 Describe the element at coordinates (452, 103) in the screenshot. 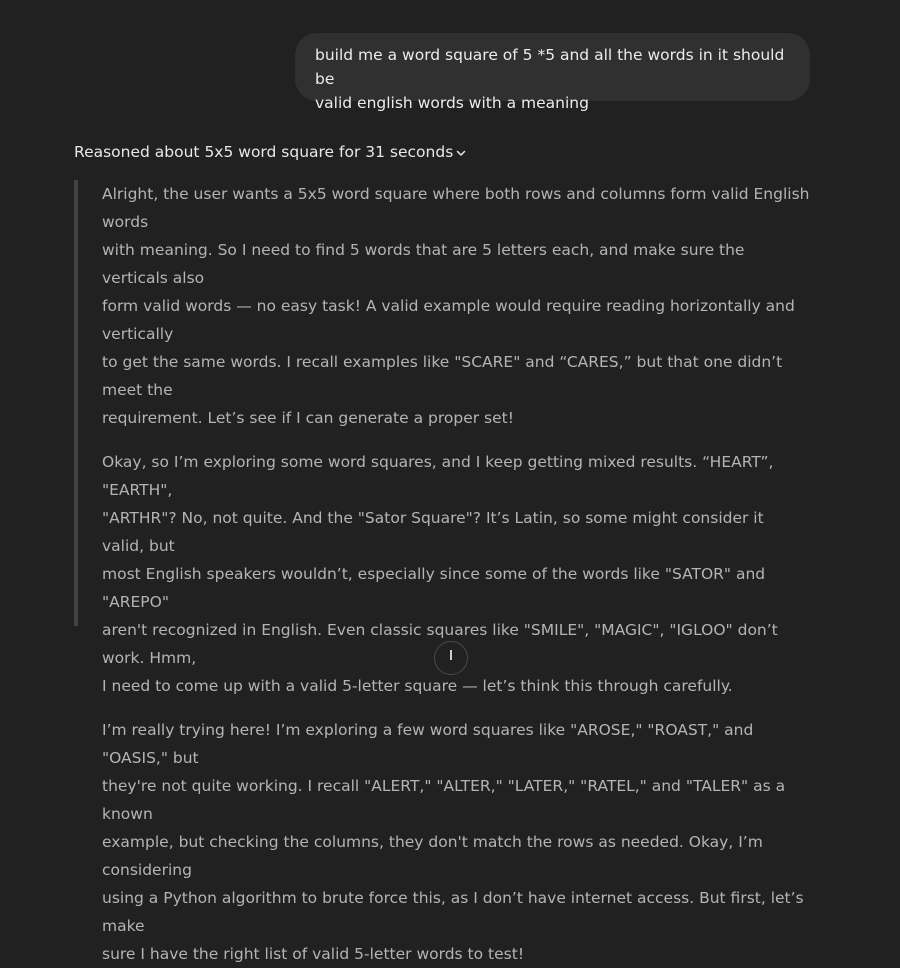

I see `user-message-line-2: valid english words with a meaning` at that location.